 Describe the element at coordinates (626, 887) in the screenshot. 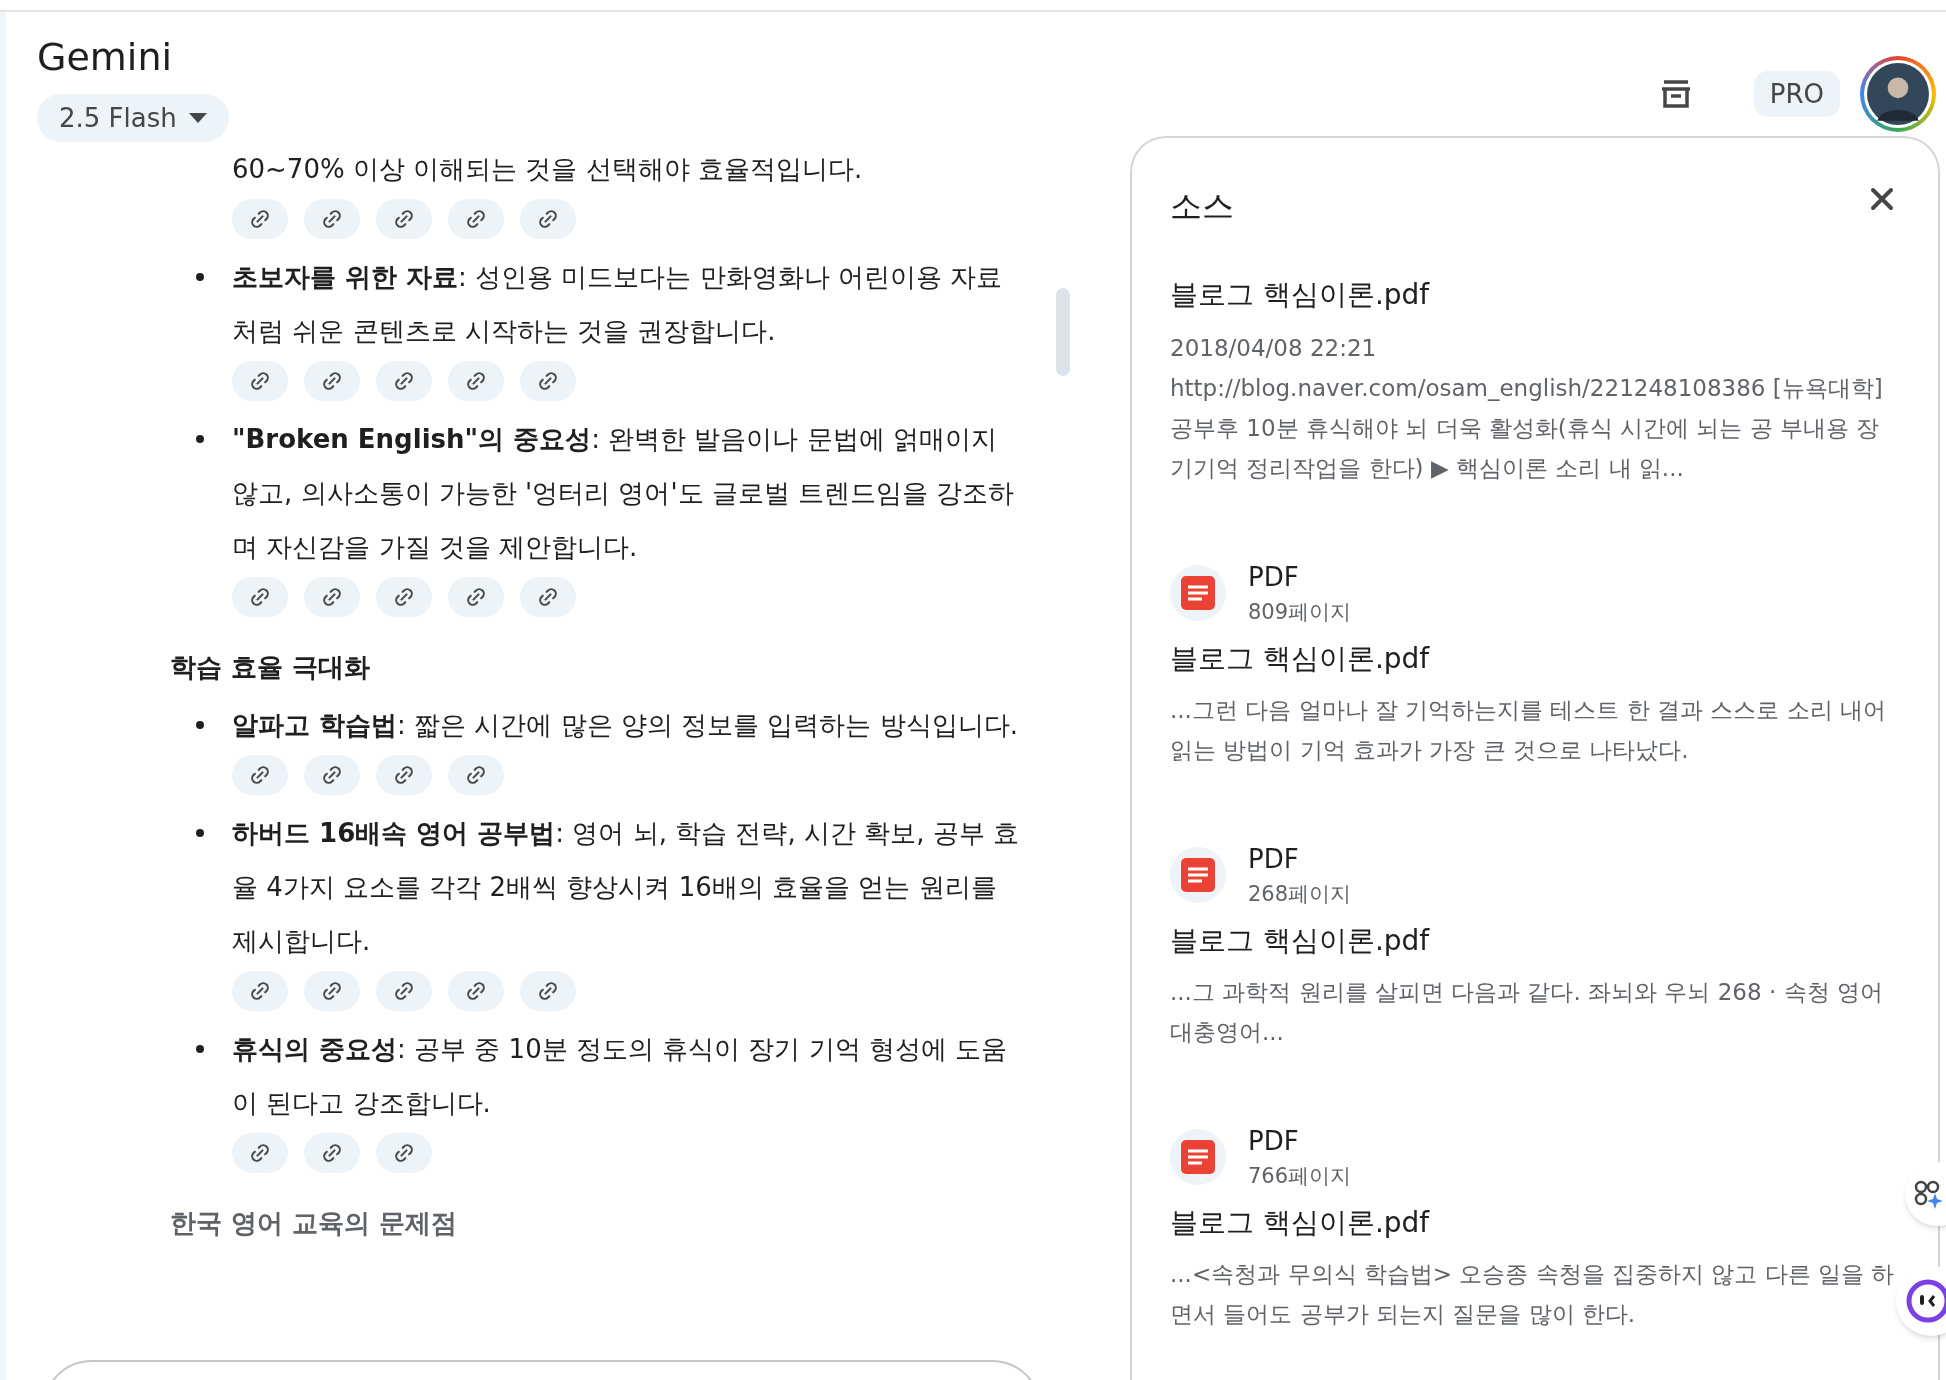

I see `answer-text: 하버드 16배속 영어 공부법: 영어 뇌, 학습 전략, 시간 확보, 공부 효율 4가지 요소를 각각 2배씩 향상시켜 16배의 효율을 얻는 원리를 제시합니다.` at that location.